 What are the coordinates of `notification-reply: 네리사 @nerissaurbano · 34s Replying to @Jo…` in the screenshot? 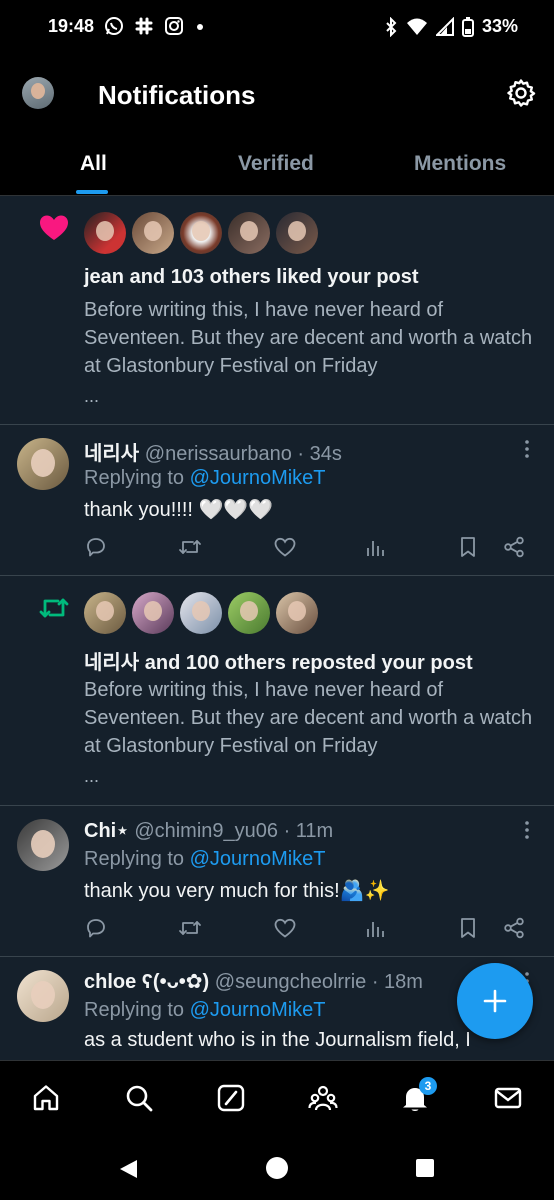 It's located at (277, 500).